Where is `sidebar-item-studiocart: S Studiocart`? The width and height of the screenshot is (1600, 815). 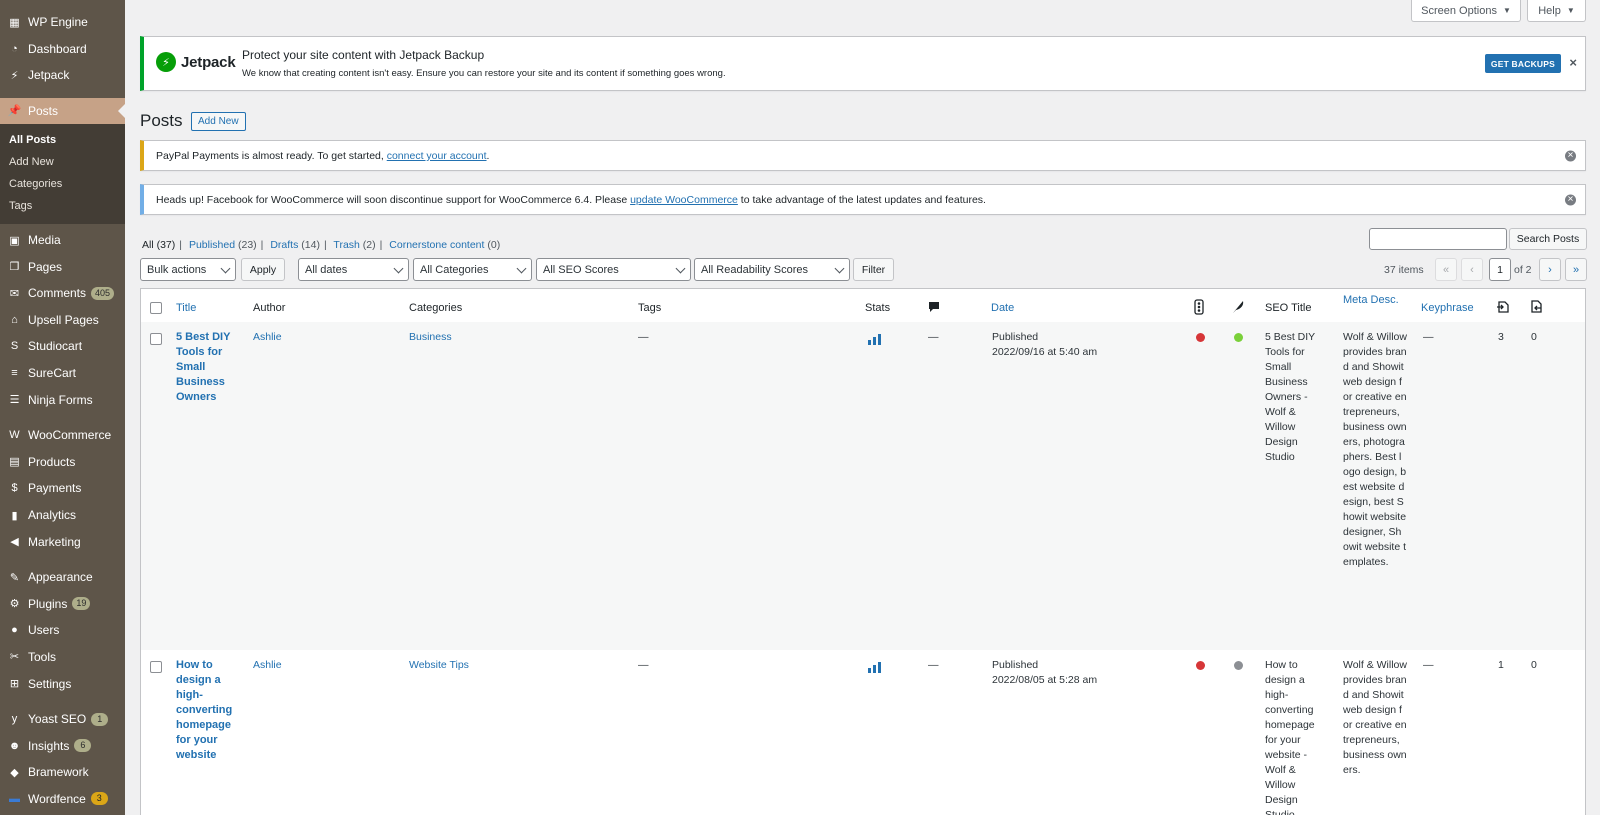 sidebar-item-studiocart: S Studiocart is located at coordinates (62, 346).